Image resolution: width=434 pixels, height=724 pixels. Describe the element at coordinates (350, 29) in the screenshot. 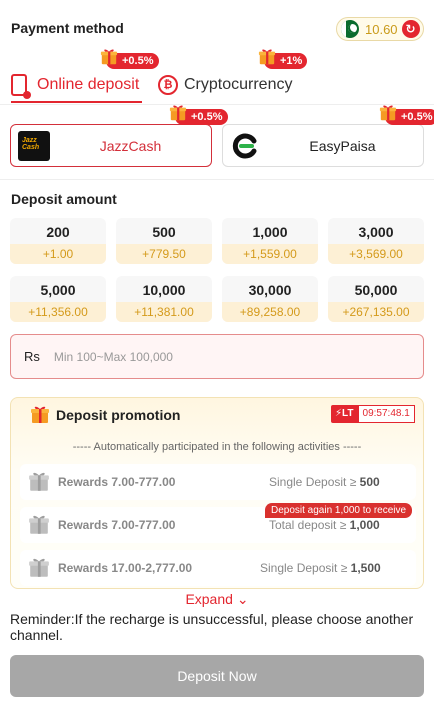

I see `pakistan-flag-icon` at that location.